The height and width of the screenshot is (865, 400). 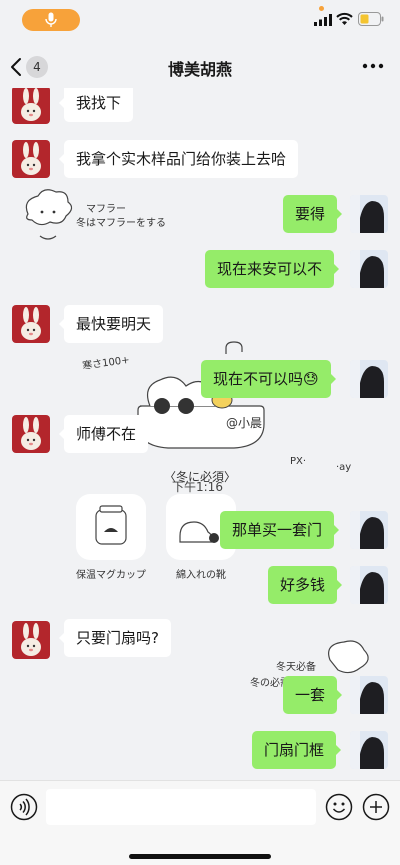 What do you see at coordinates (344, 18) in the screenshot?
I see `wifi-icon` at bounding box center [344, 18].